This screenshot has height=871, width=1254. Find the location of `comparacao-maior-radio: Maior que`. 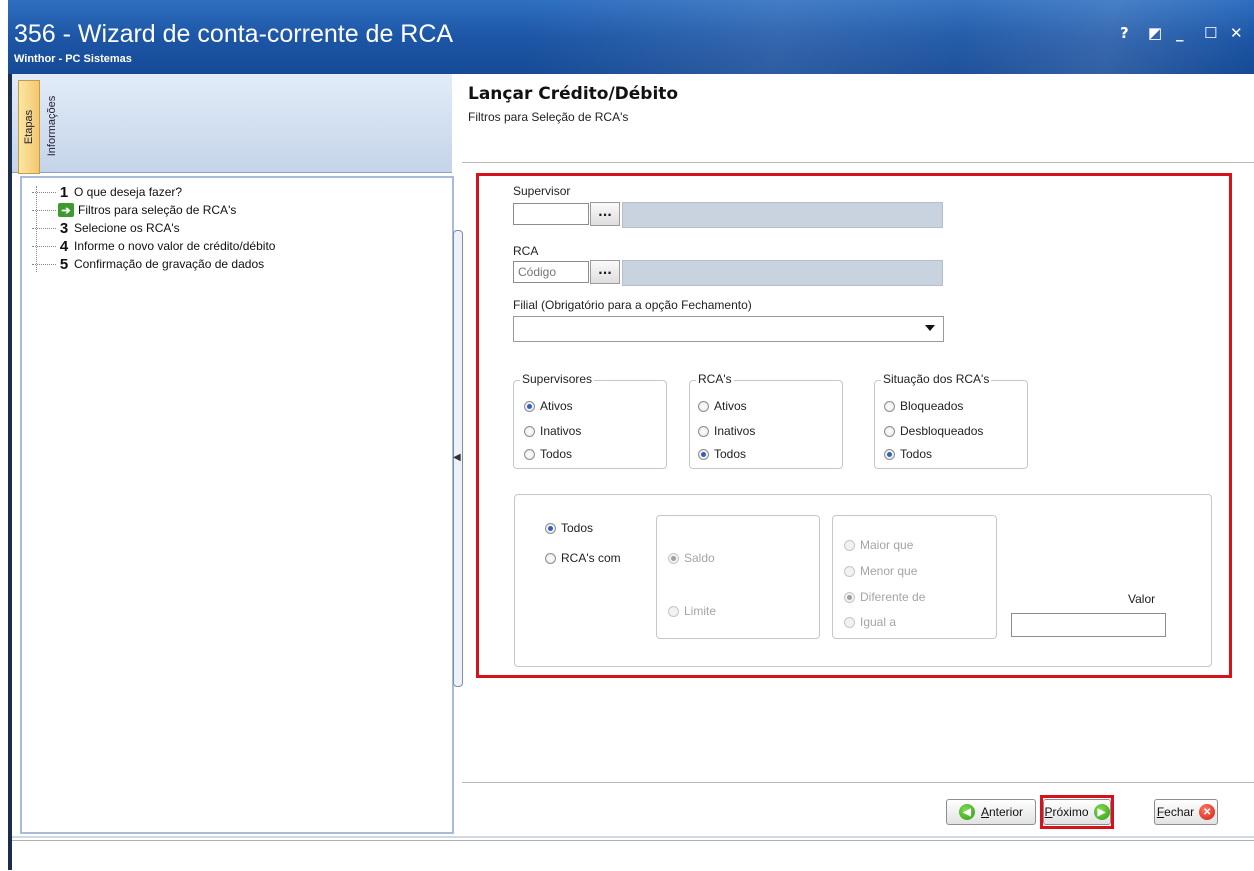

comparacao-maior-radio: Maior que is located at coordinates (878, 545).